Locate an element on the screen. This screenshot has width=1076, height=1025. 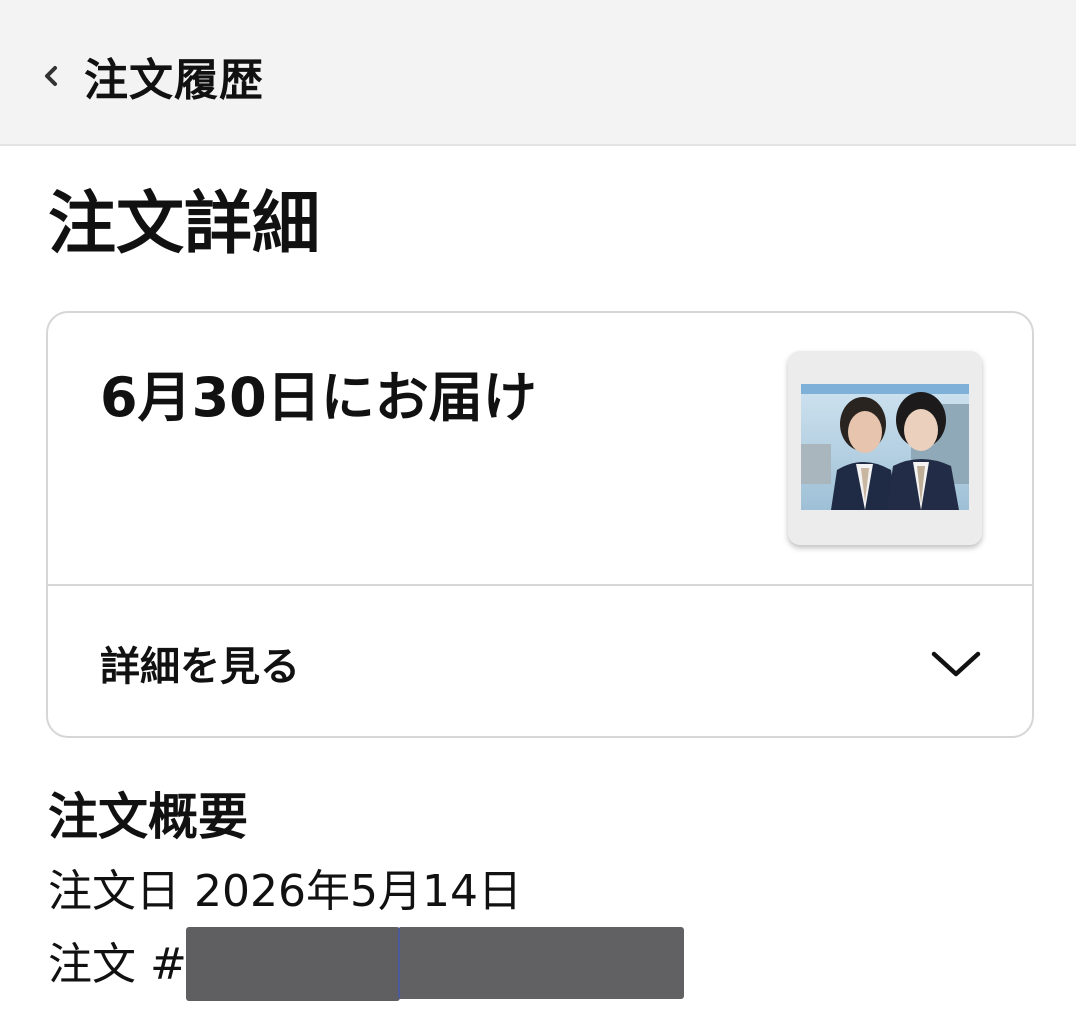
page-title: 注文詳細 is located at coordinates (184, 224).